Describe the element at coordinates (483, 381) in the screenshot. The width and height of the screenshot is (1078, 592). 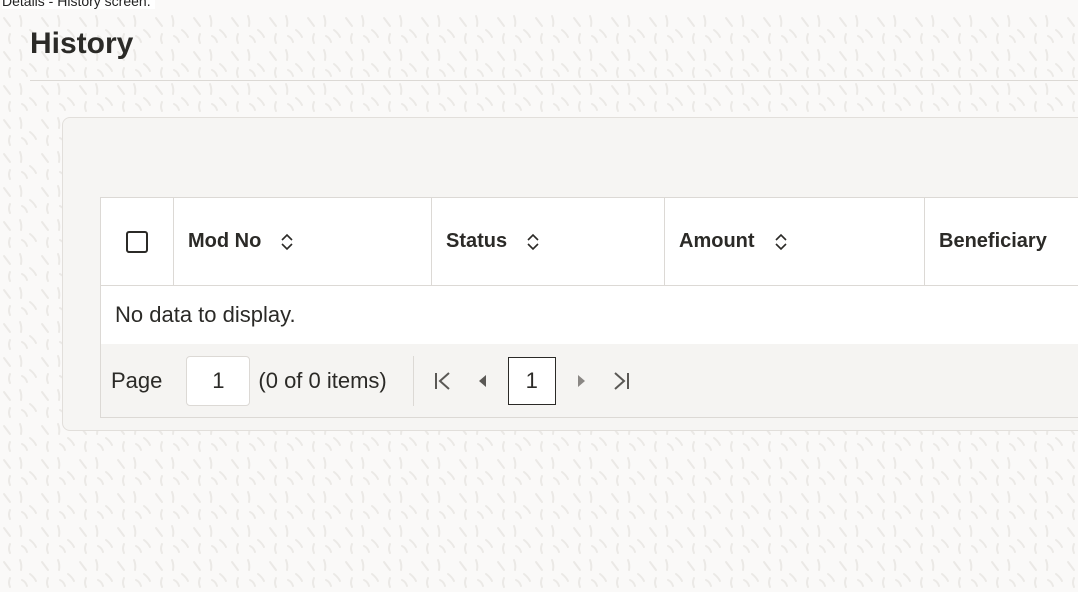
I see `previous-page-icon` at that location.